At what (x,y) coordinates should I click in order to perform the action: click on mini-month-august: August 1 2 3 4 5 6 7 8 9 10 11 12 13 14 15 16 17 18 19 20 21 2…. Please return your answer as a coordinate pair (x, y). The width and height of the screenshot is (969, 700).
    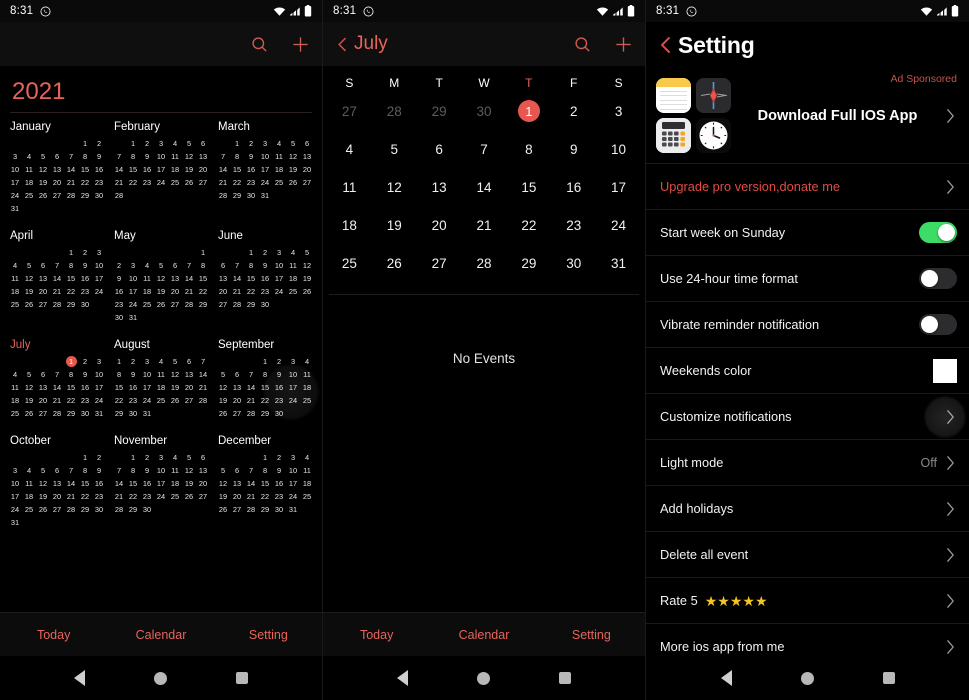
    Looking at the image, I should click on (161, 379).